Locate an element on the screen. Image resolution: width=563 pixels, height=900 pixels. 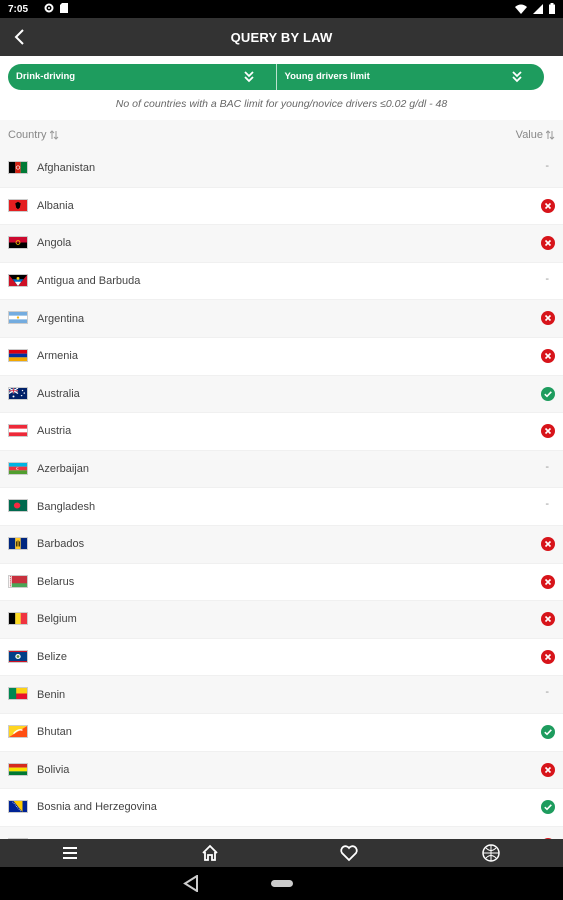
table-row: Benin - is located at coordinates (281, 695).